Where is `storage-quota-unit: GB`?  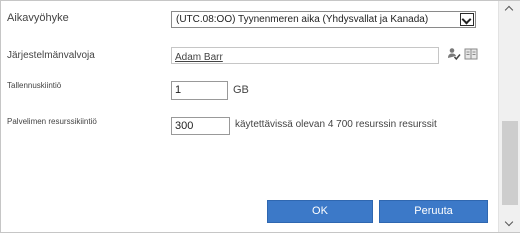 storage-quota-unit: GB is located at coordinates (241, 90).